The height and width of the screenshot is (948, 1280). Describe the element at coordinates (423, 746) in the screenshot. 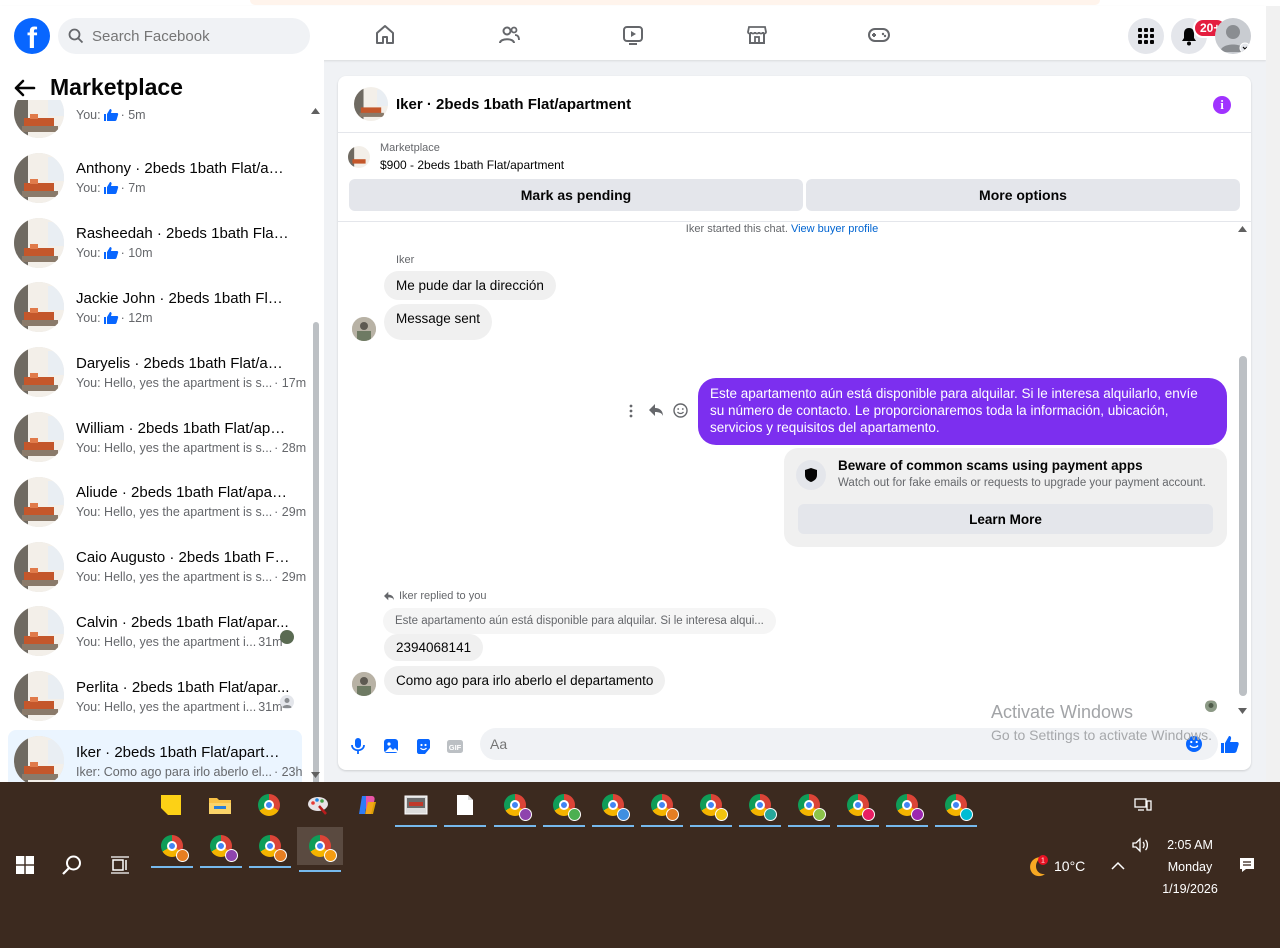

I see `sticker-icon` at that location.